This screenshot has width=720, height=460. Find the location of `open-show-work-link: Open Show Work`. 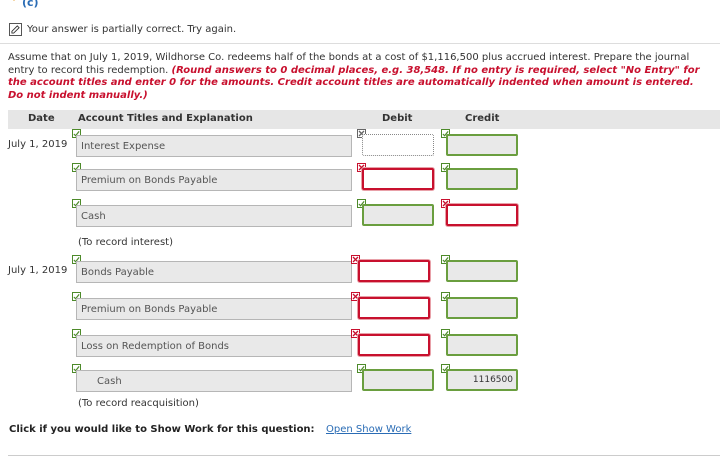

open-show-work-link: Open Show Work is located at coordinates (368, 429).